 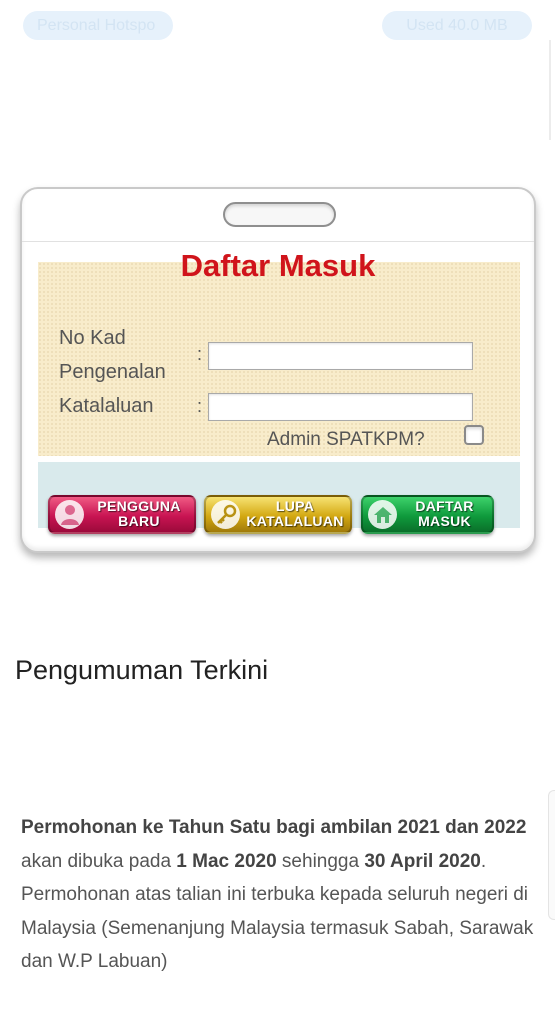 What do you see at coordinates (98, 25) in the screenshot?
I see `personal-hotspot-indicator: Personal Hotspo` at bounding box center [98, 25].